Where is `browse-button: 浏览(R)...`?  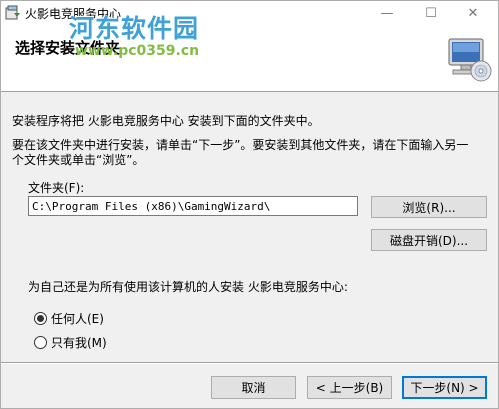
browse-button: 浏览(R)... is located at coordinates (429, 207).